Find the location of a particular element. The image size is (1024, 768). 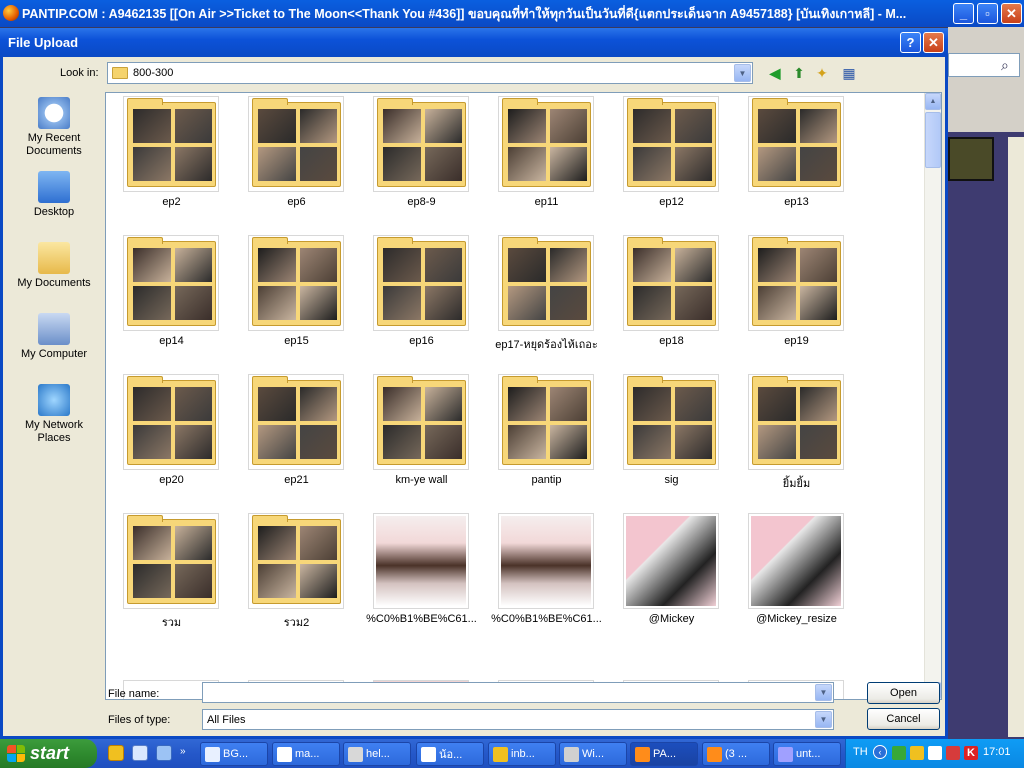

folder-item: pantip is located at coordinates (543, 440).